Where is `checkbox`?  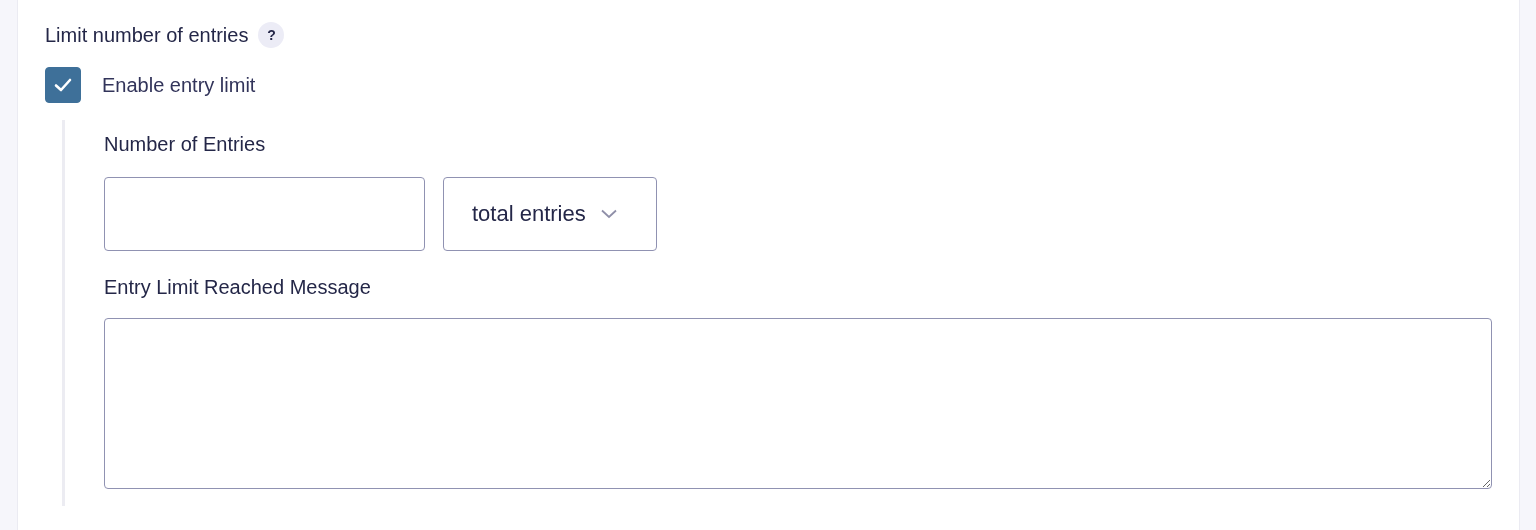 checkbox is located at coordinates (63, 85).